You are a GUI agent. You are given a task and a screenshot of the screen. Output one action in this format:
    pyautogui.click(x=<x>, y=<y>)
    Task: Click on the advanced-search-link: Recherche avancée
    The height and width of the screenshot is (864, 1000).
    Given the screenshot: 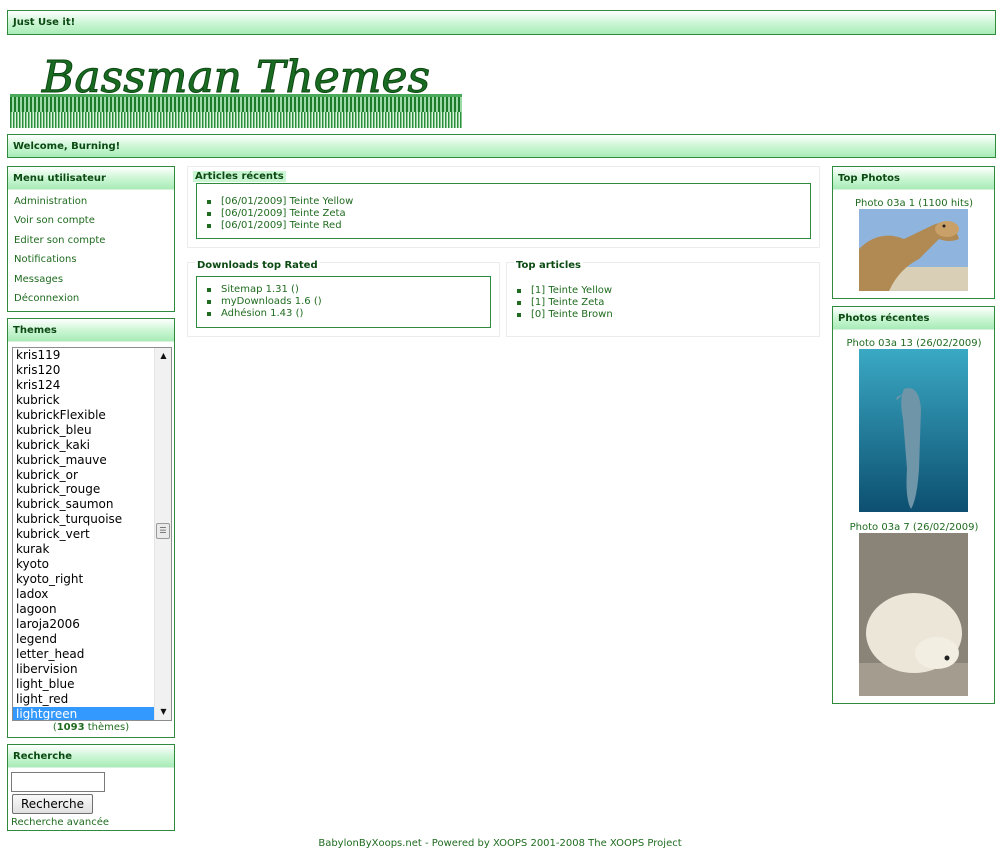 What is the action you would take?
    pyautogui.click(x=60, y=822)
    